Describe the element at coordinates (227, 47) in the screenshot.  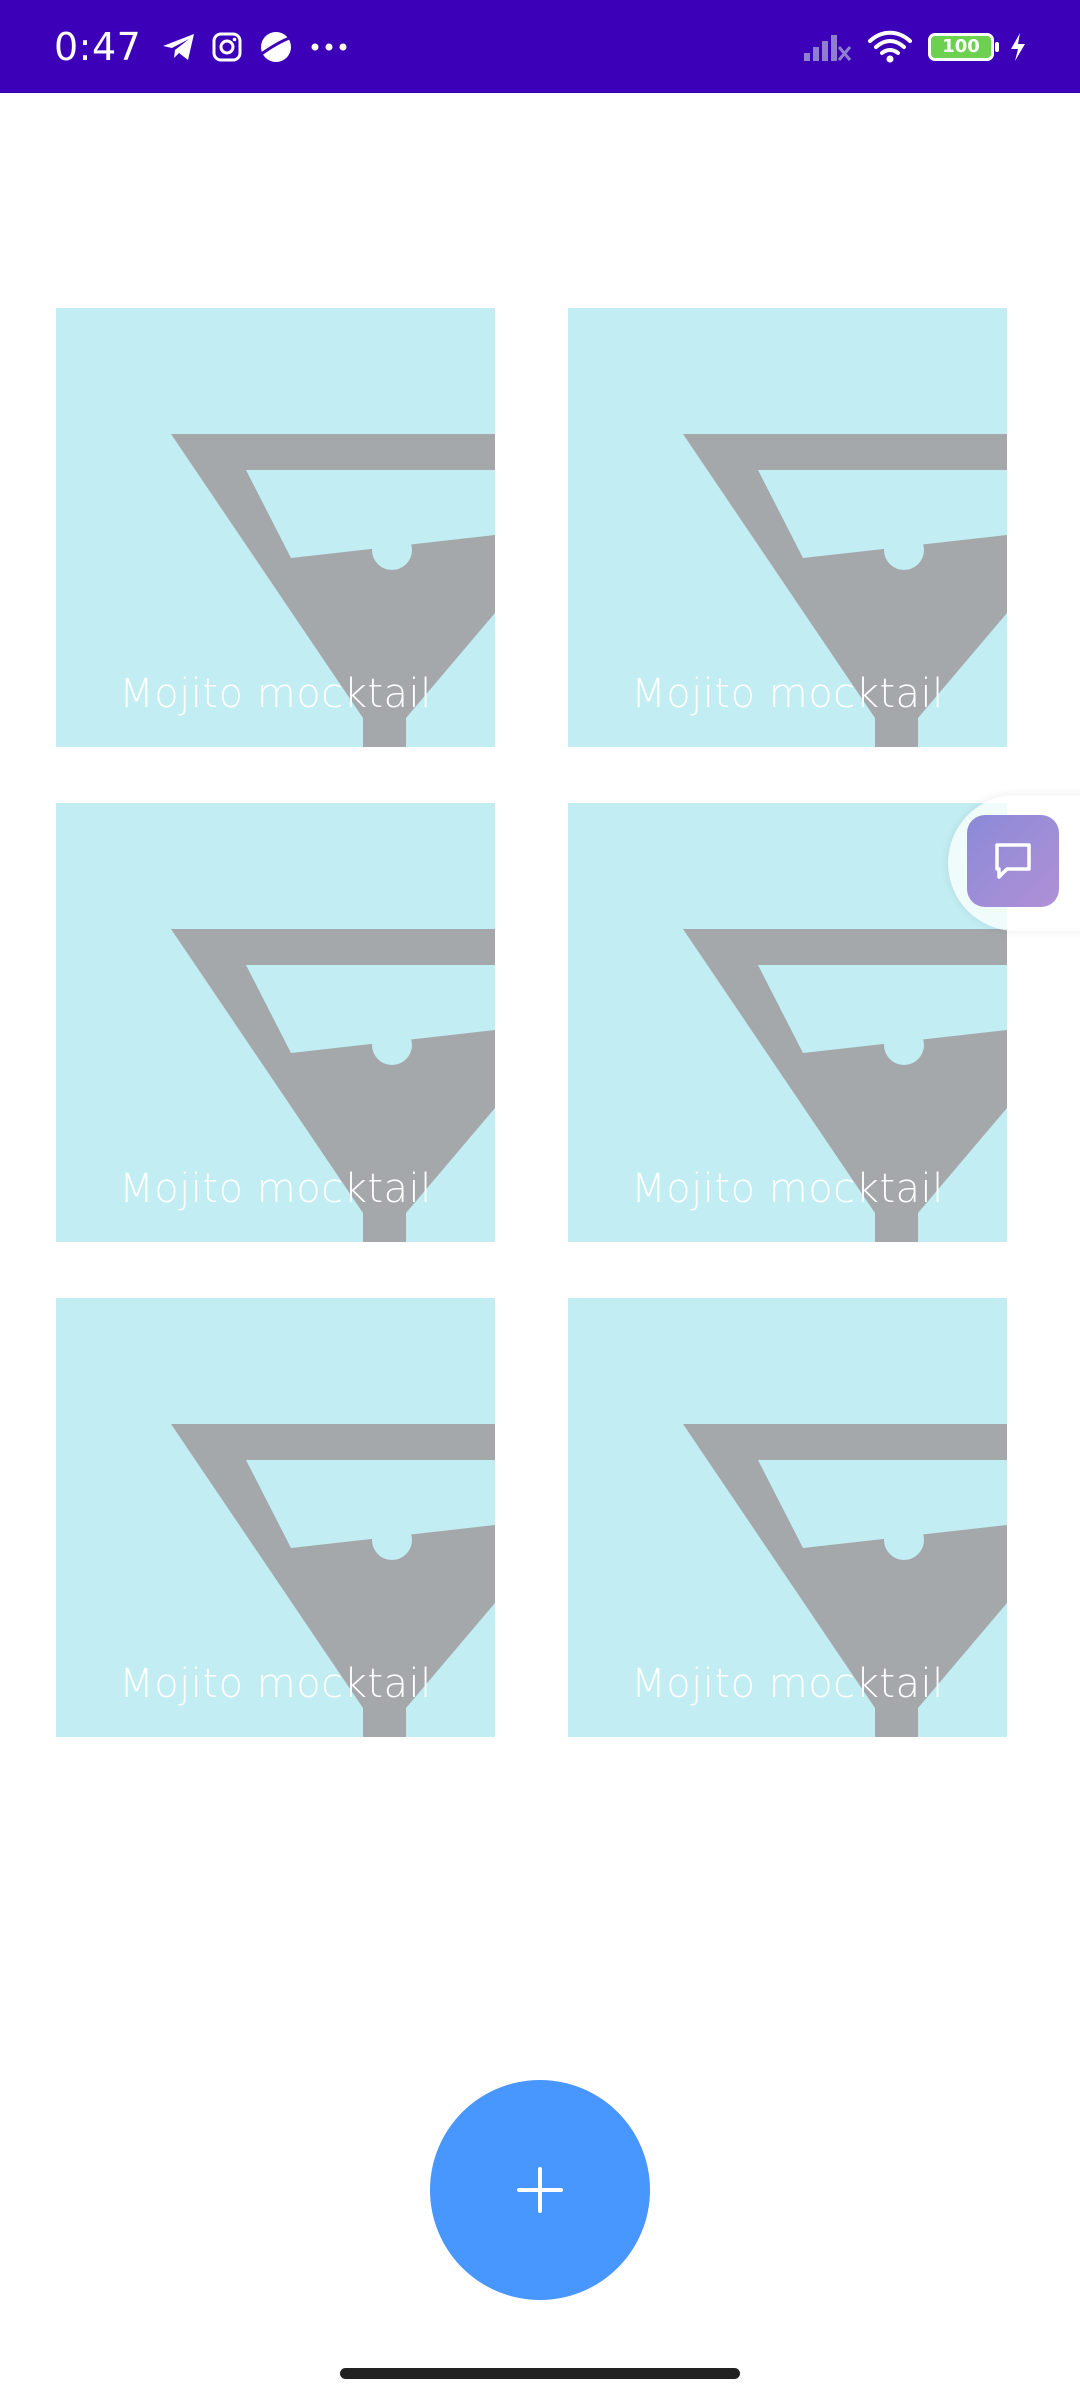
I see `instagram-icon` at that location.